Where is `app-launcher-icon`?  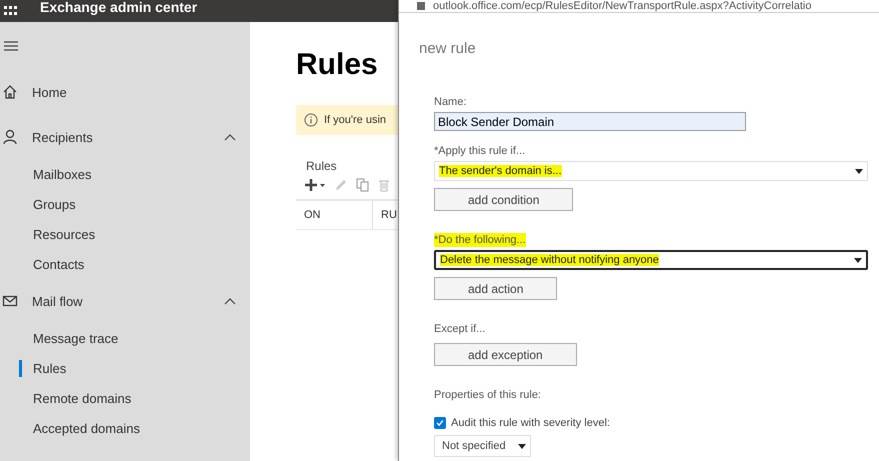 app-launcher-icon is located at coordinates (11, 11).